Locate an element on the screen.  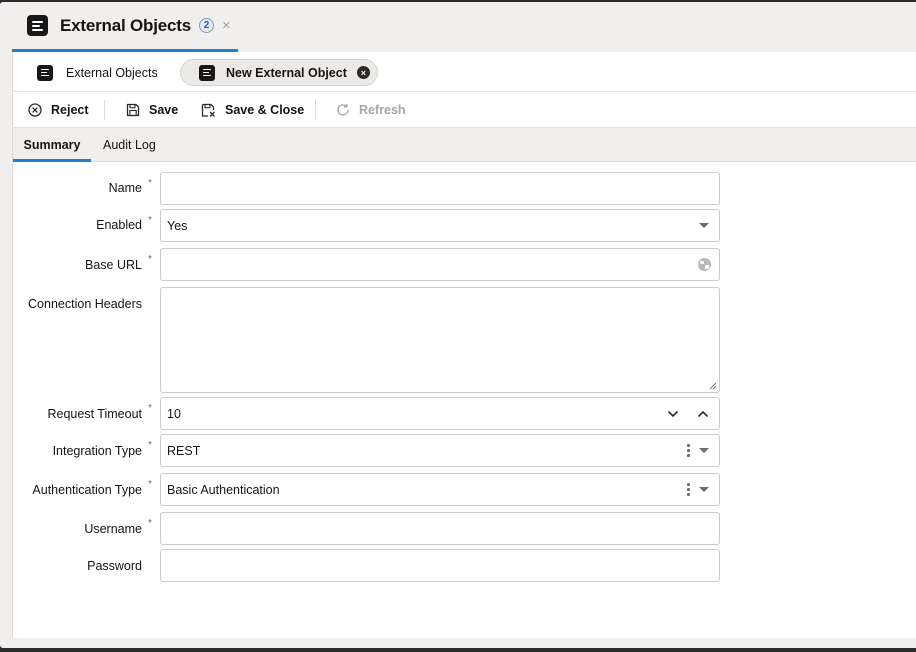
form-row-password: Password is located at coordinates (464, 565).